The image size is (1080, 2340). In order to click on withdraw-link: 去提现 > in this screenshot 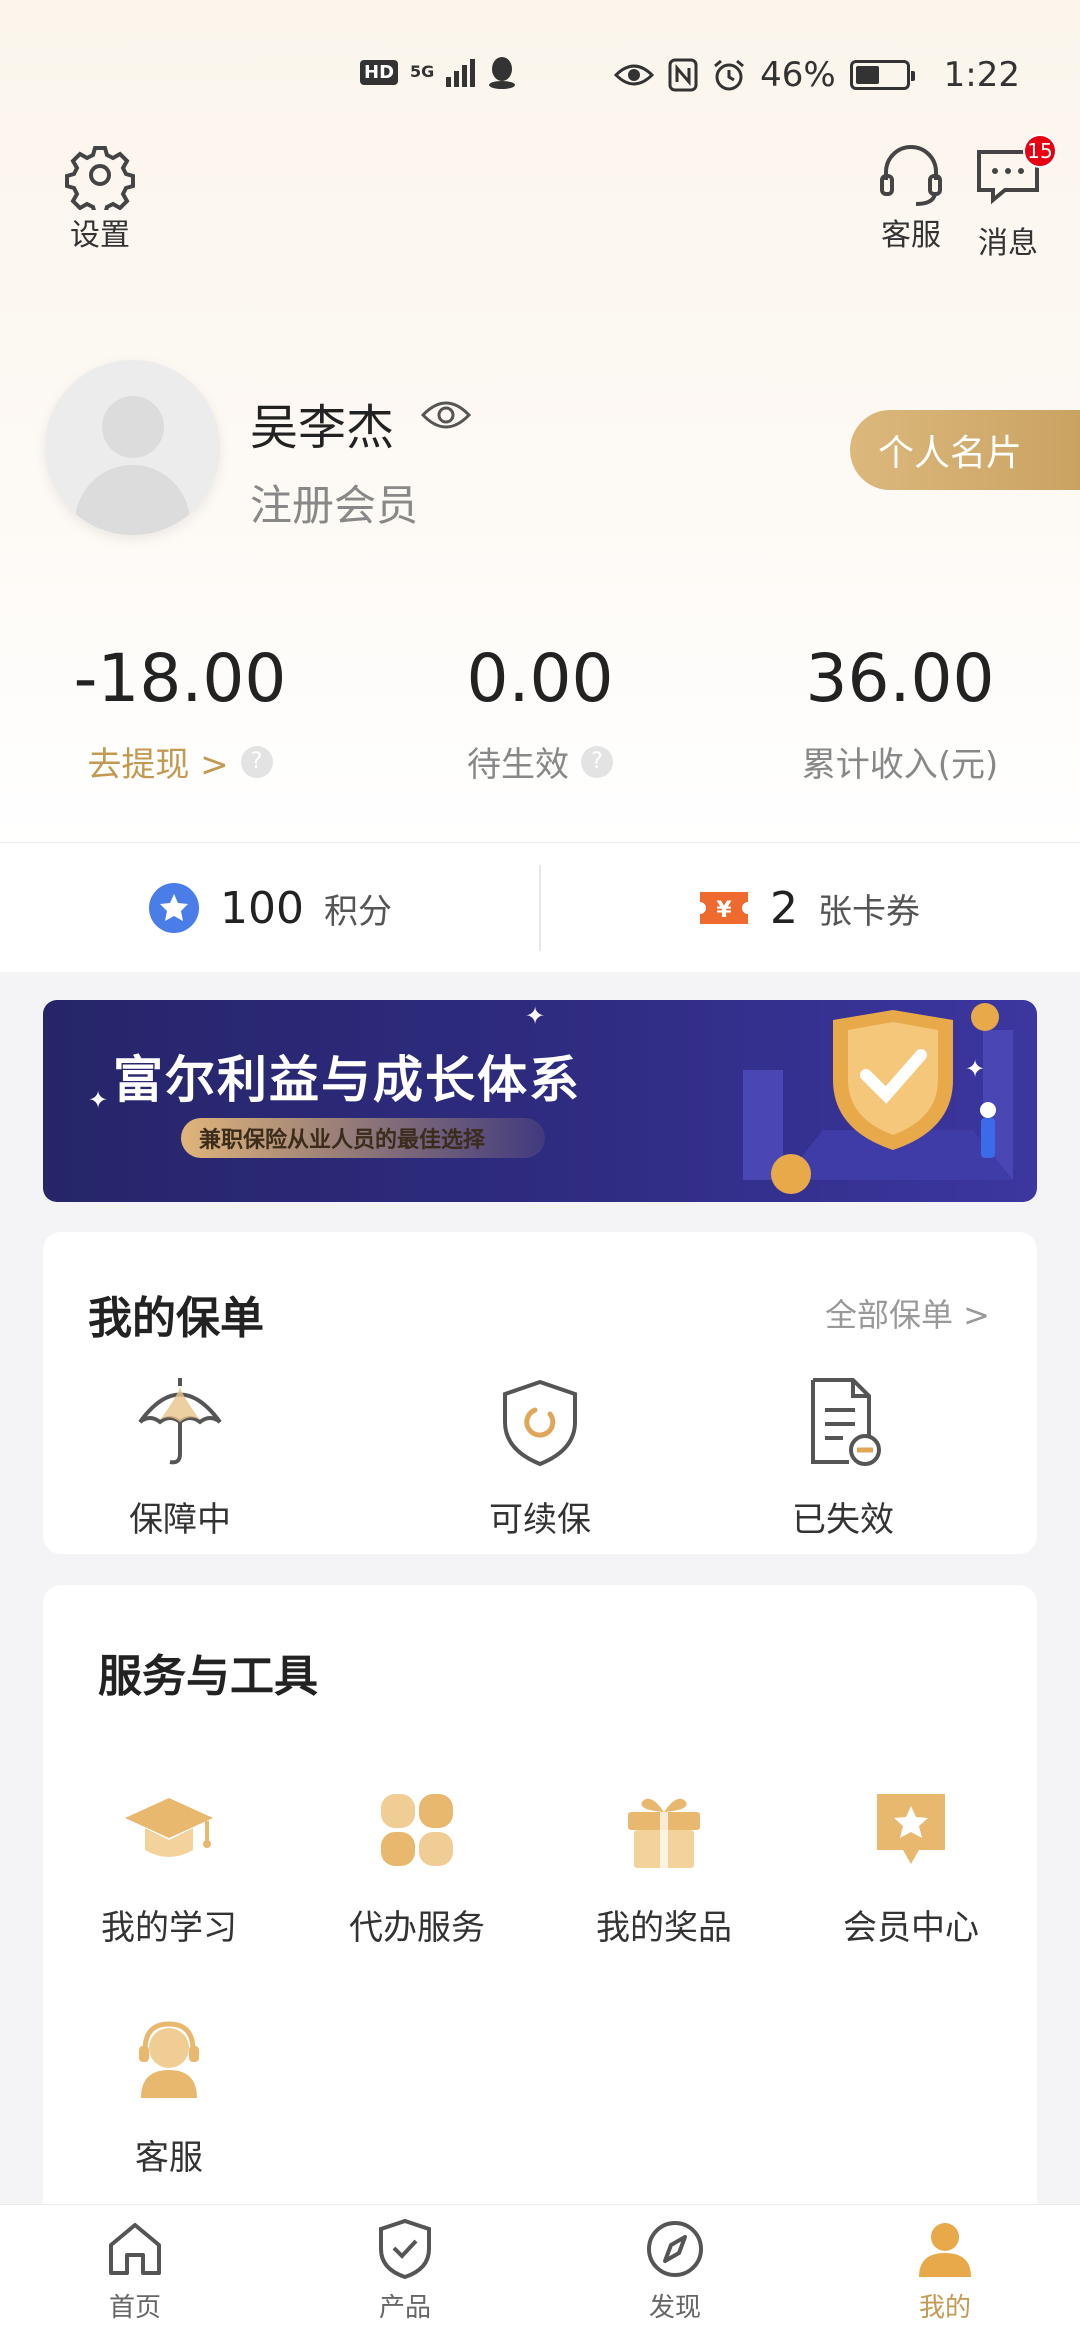, I will do `click(157, 761)`.